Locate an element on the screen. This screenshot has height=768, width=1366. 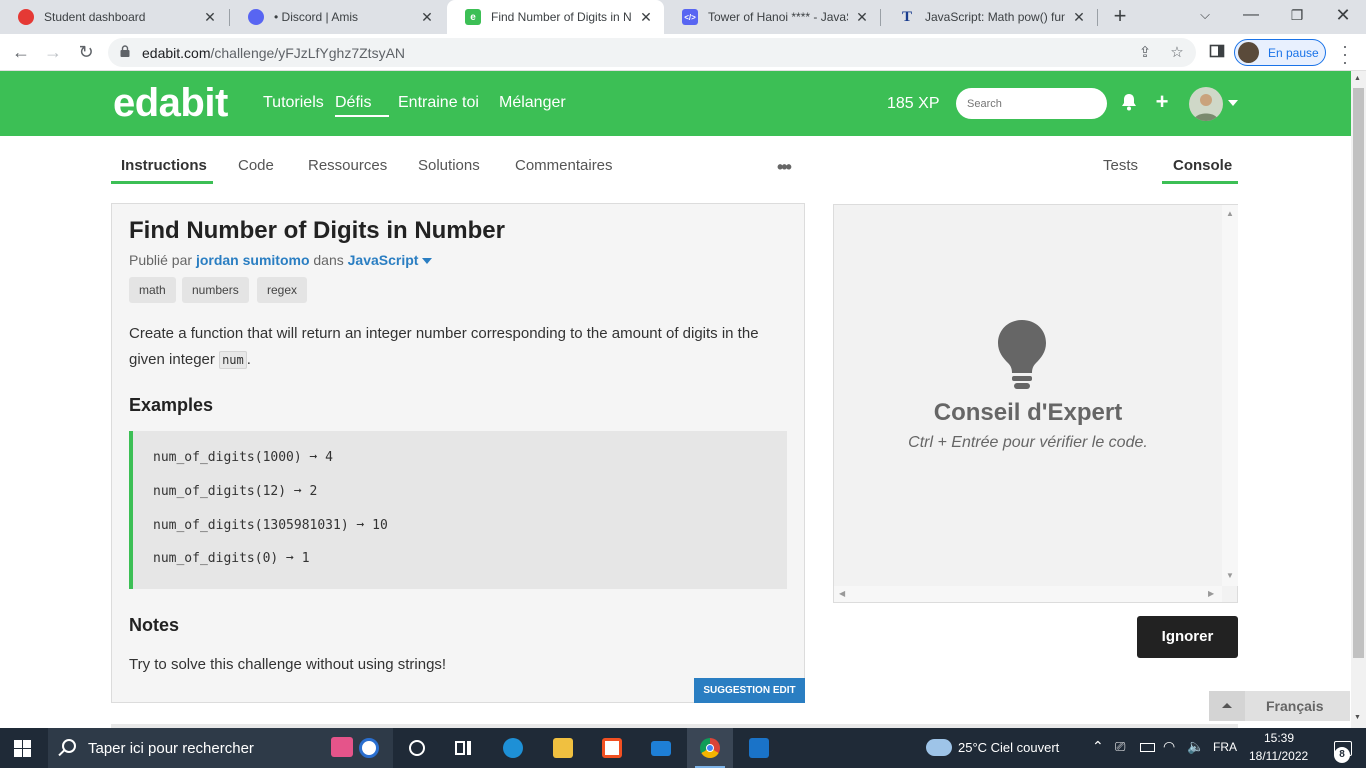
windows-start-icon is located at coordinates (22, 748).